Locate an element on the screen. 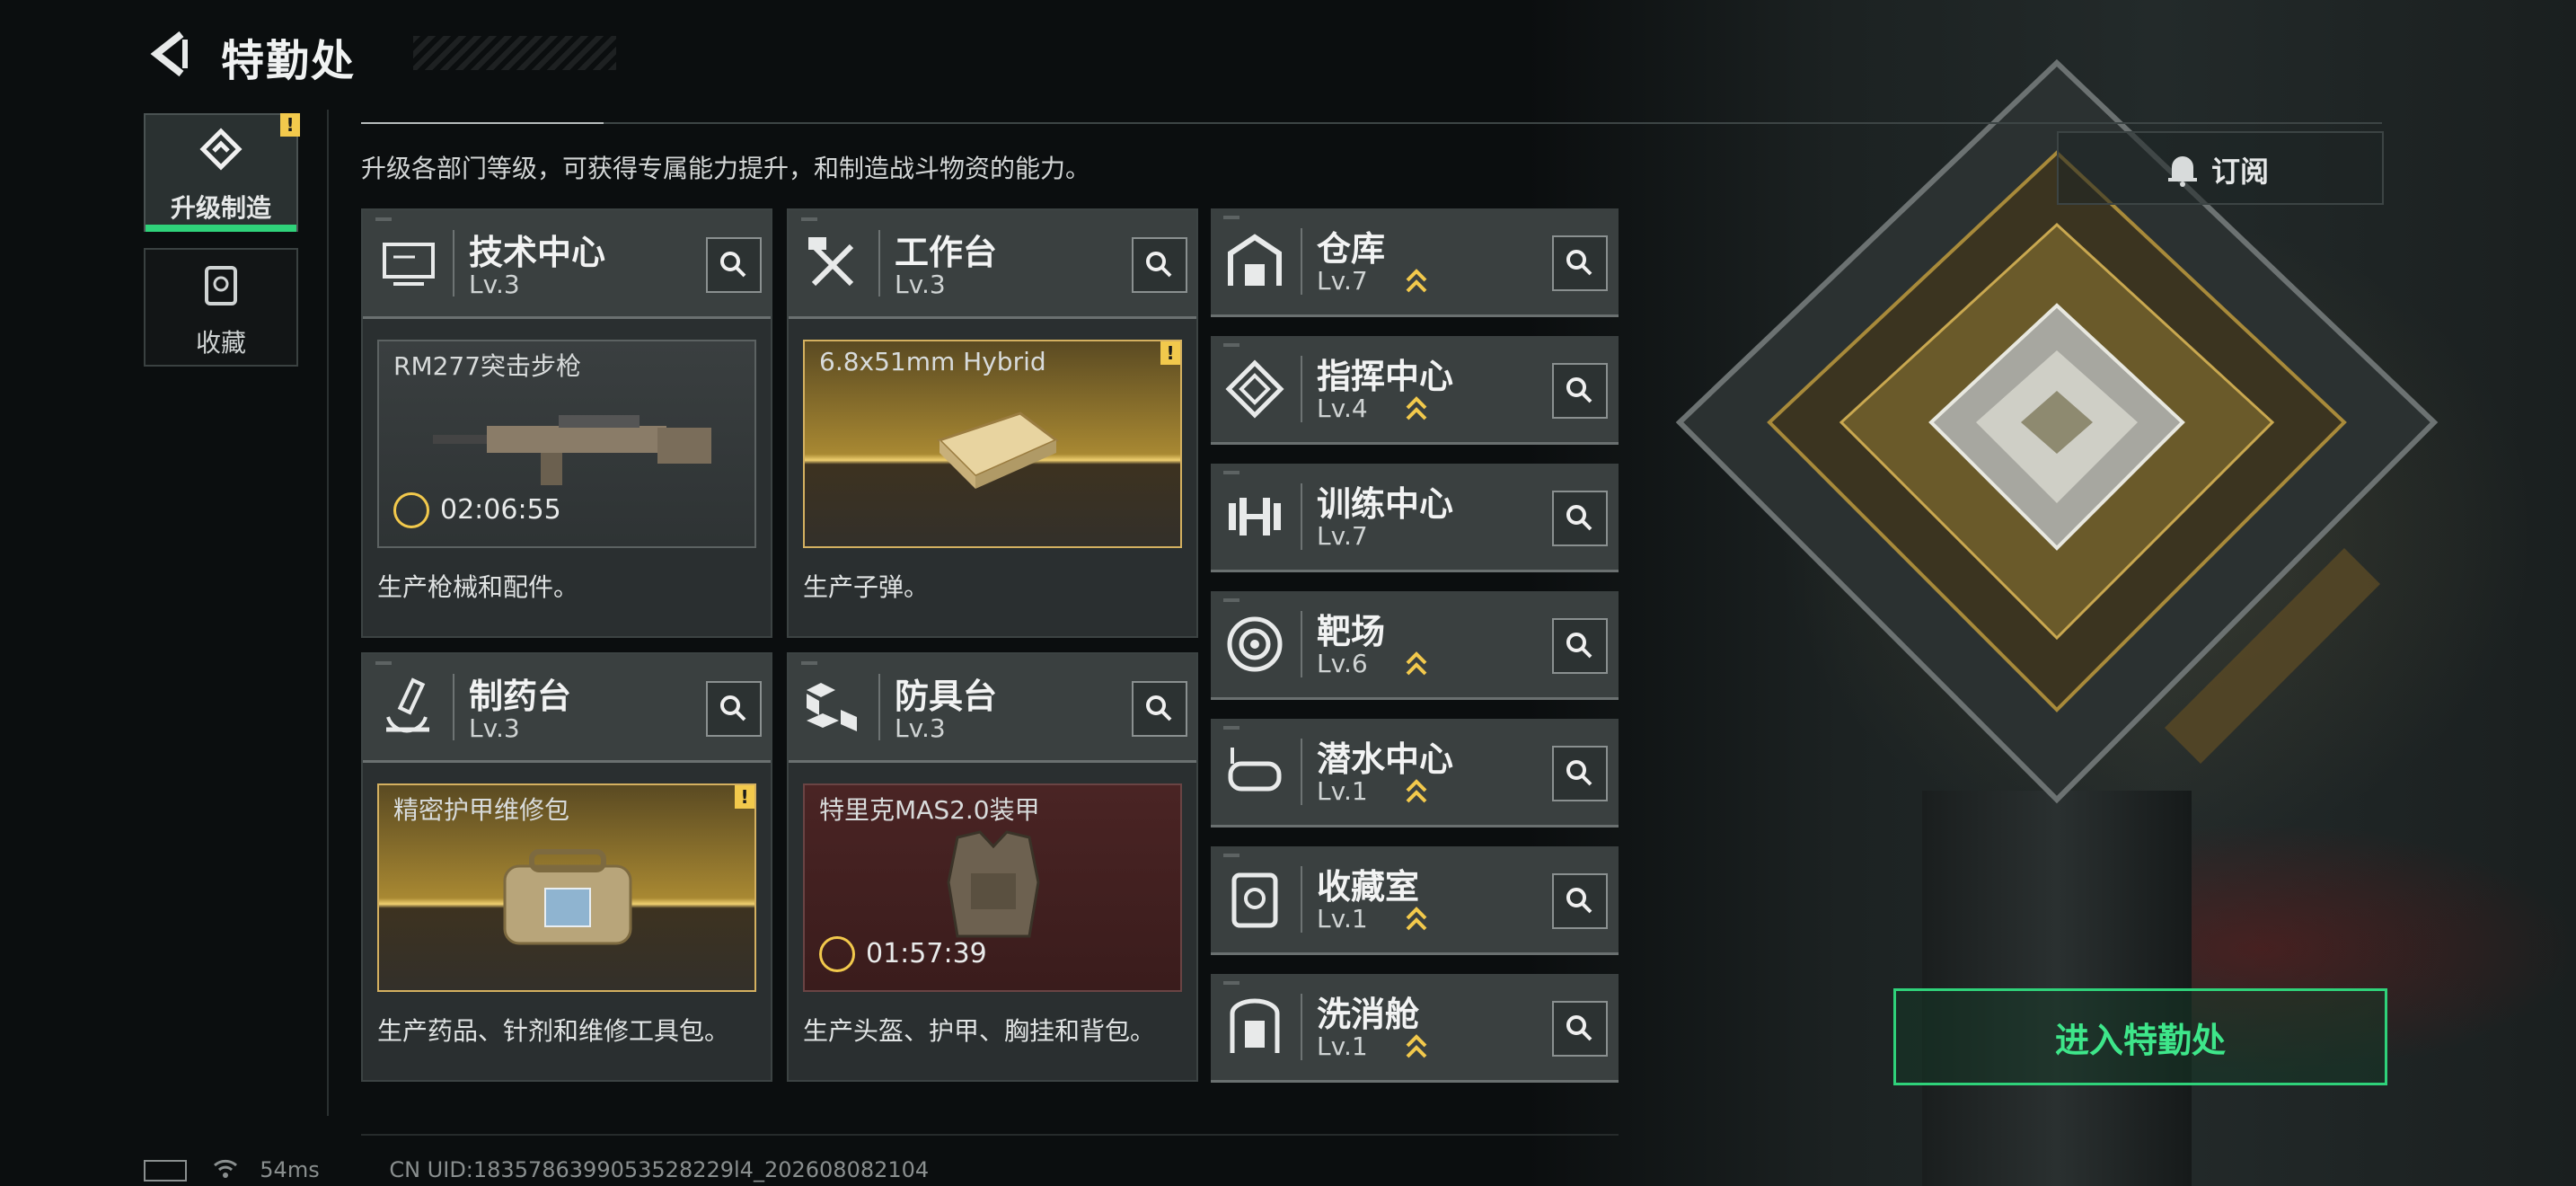  subscribe-button: 订阅 is located at coordinates (2220, 168).